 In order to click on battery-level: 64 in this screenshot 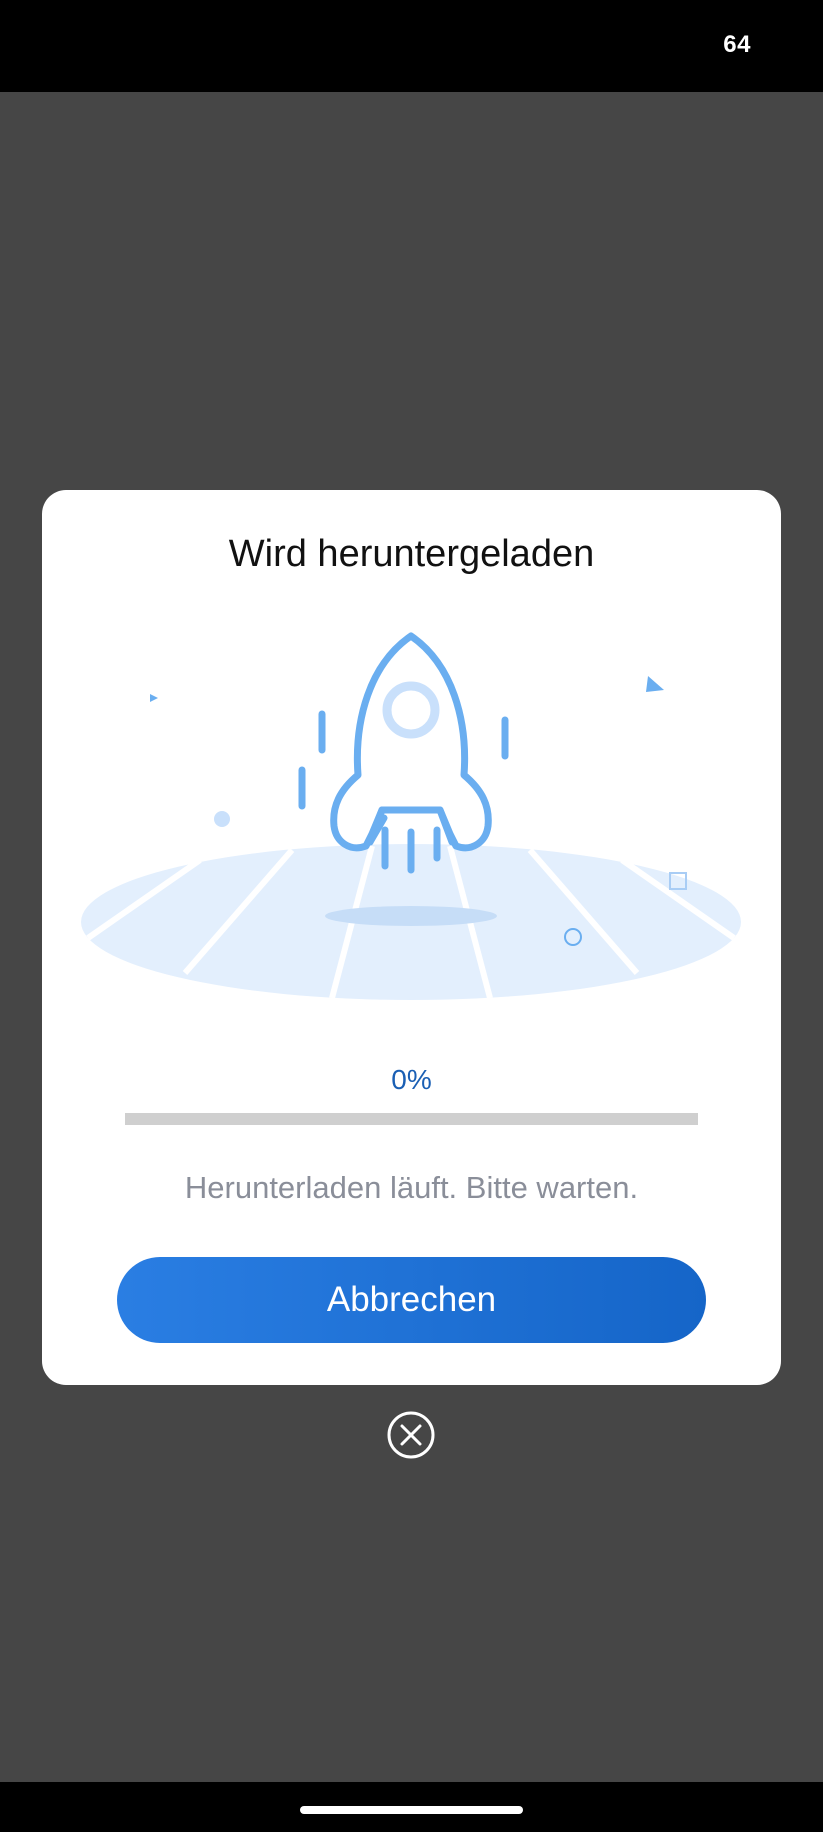, I will do `click(737, 44)`.